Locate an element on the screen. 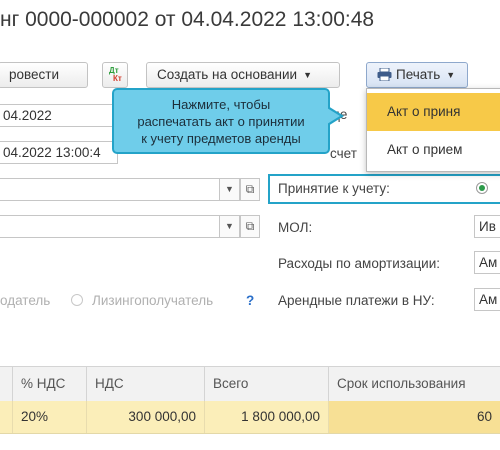 Image resolution: width=500 pixels, height=450 pixels. table-header: % НДС НДС Всего Срок использования is located at coordinates (250, 384).